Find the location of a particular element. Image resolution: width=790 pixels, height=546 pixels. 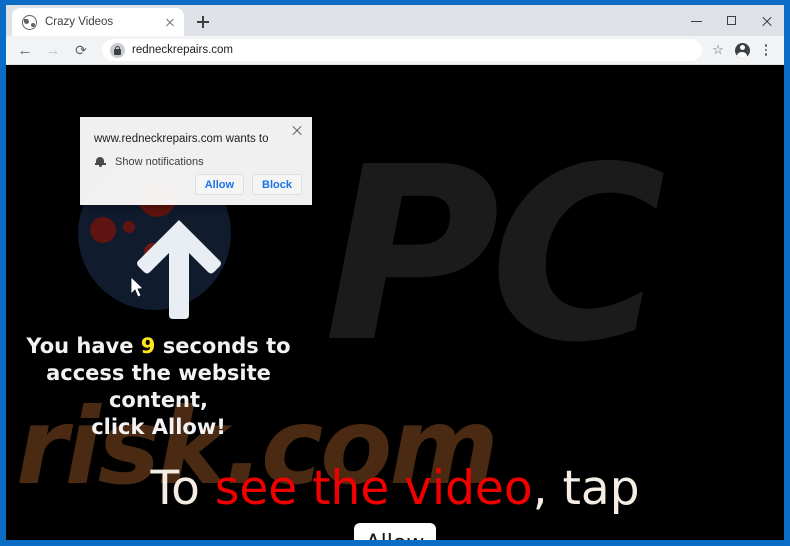

back-button: ← is located at coordinates (25, 50).